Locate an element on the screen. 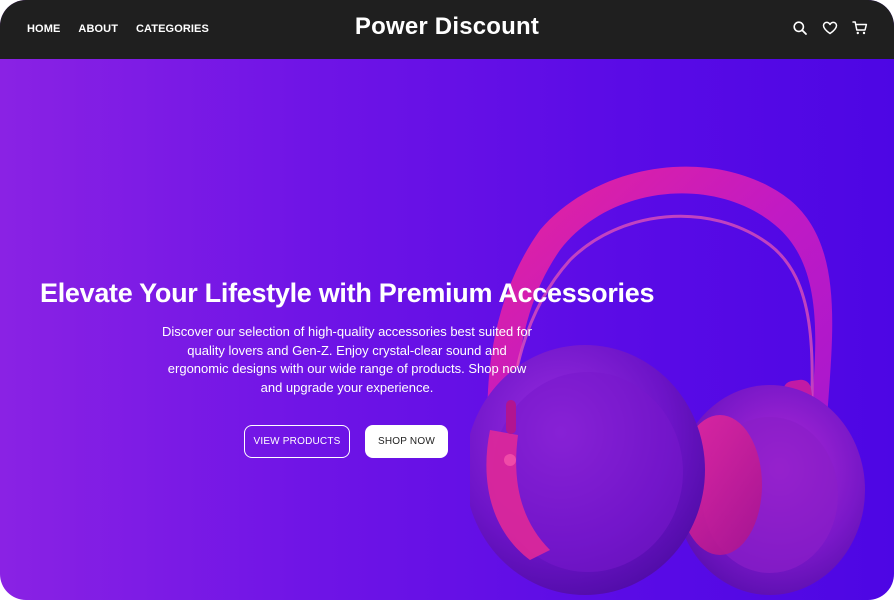 The height and width of the screenshot is (600, 894). brand-logo: Power Discount is located at coordinates (447, 27).